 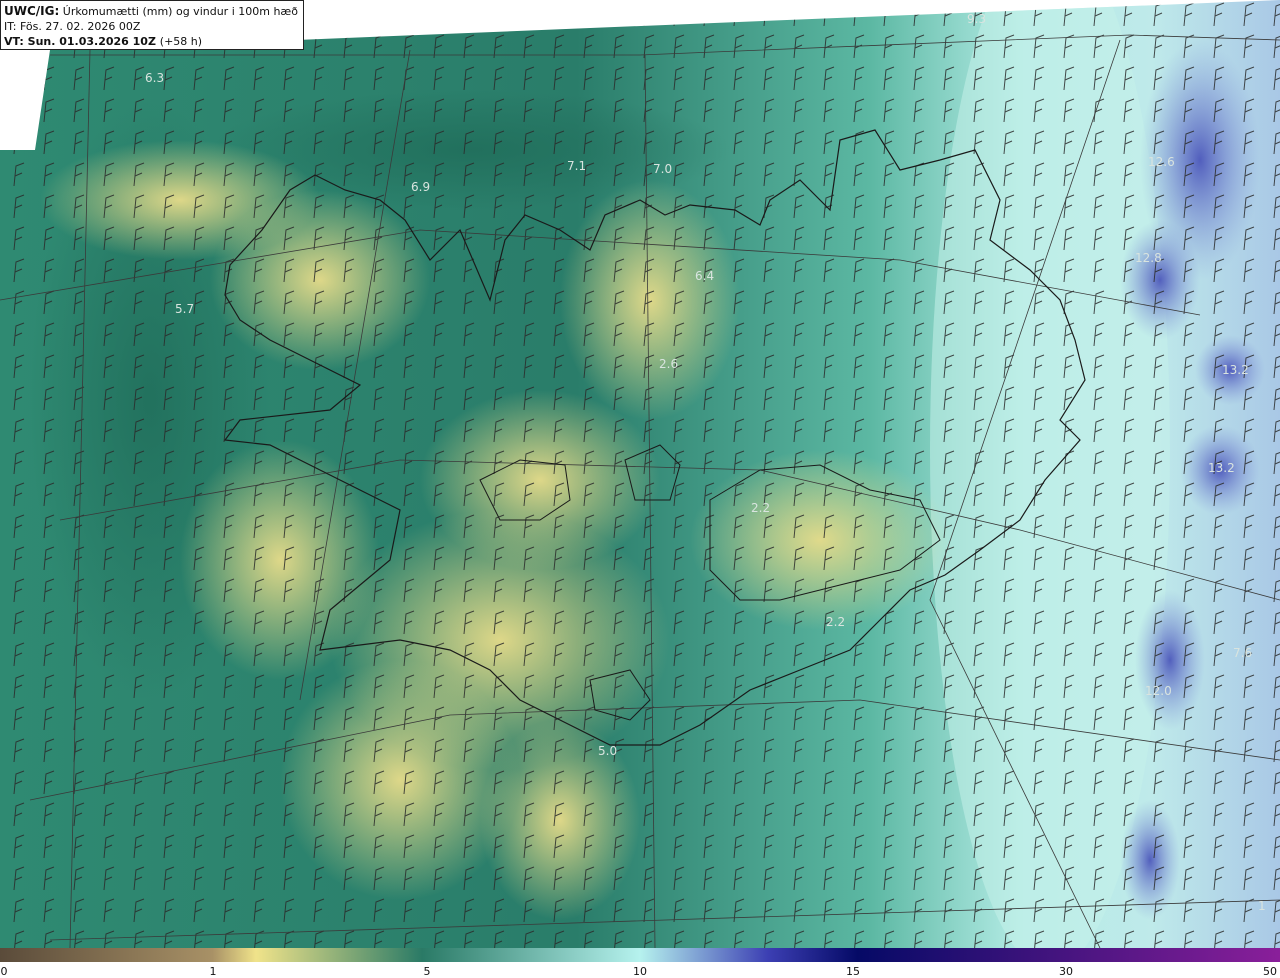 I want to click on colorbar-tick: 5, so click(x=427, y=971).